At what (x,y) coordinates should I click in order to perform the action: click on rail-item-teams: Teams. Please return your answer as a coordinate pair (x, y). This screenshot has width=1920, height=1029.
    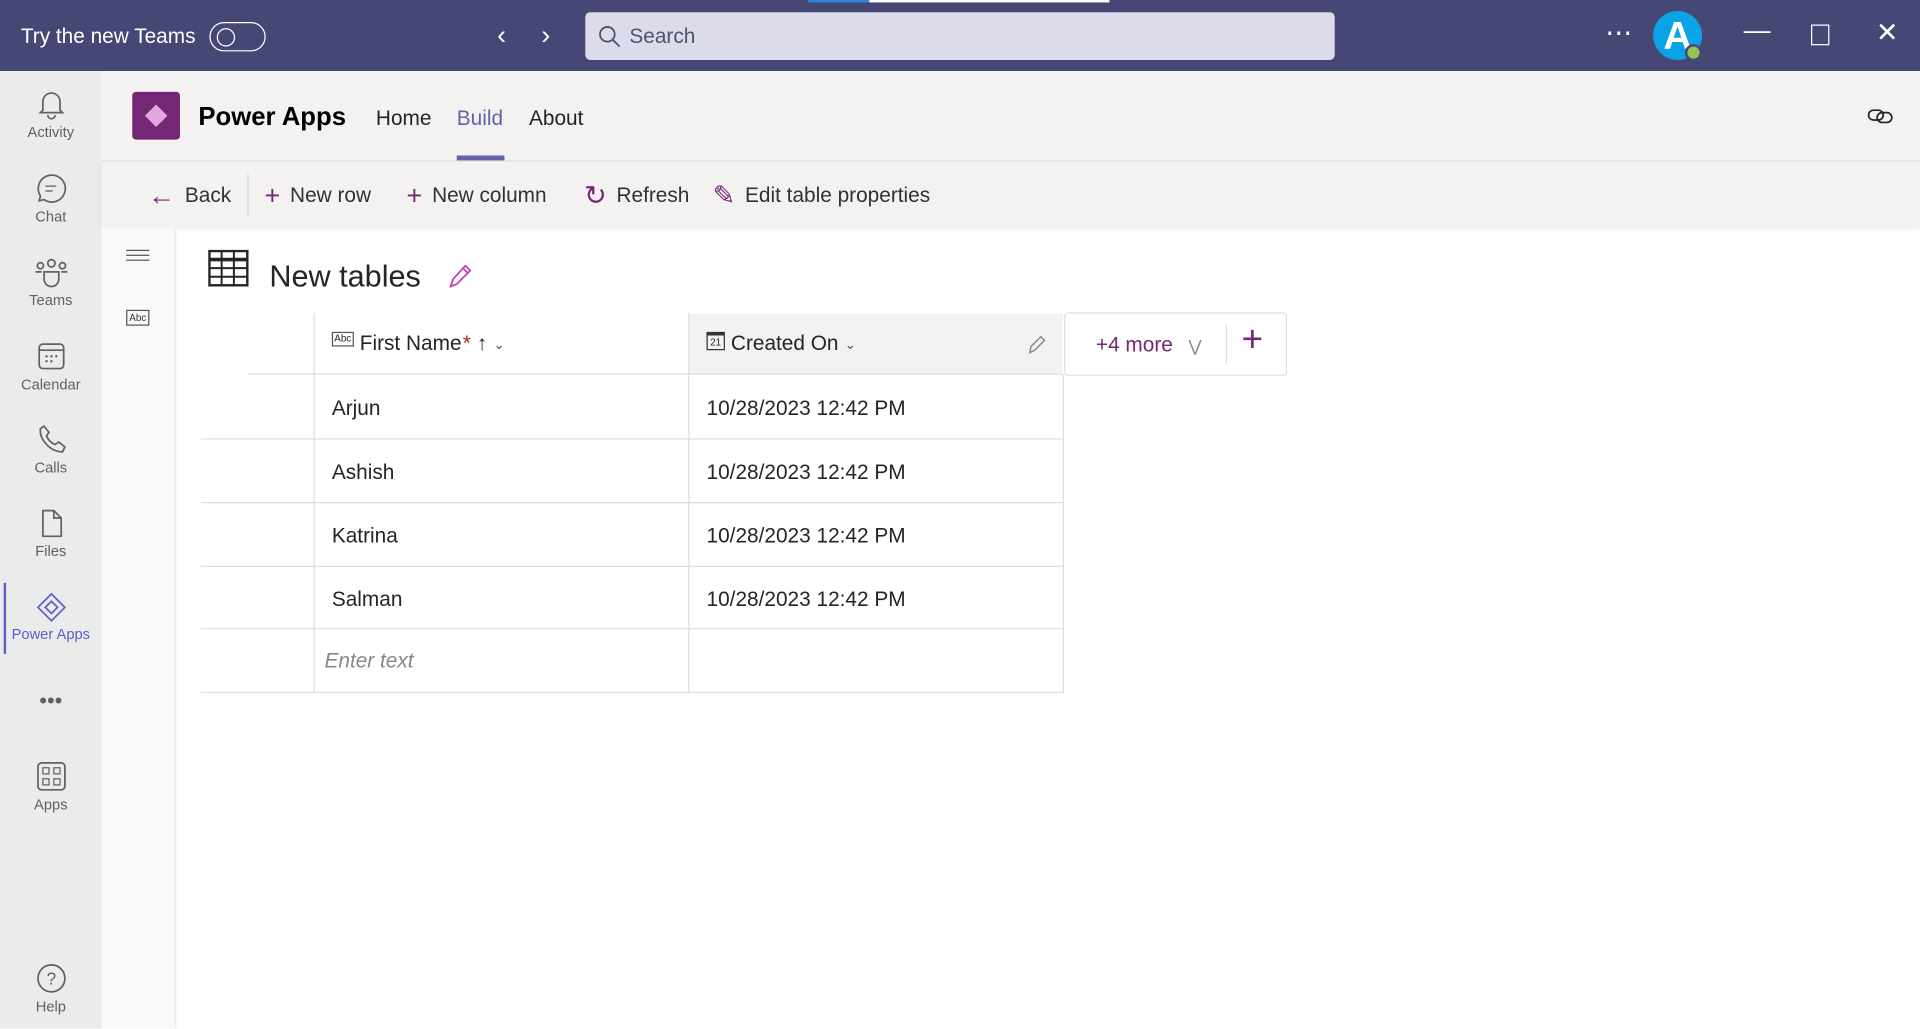
    Looking at the image, I should click on (51, 282).